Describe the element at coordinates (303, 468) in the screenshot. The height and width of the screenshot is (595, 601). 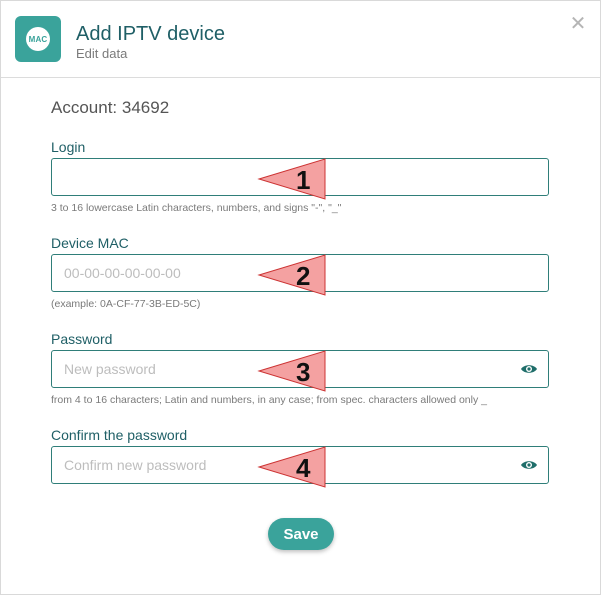
I see `marker-number: 4` at that location.